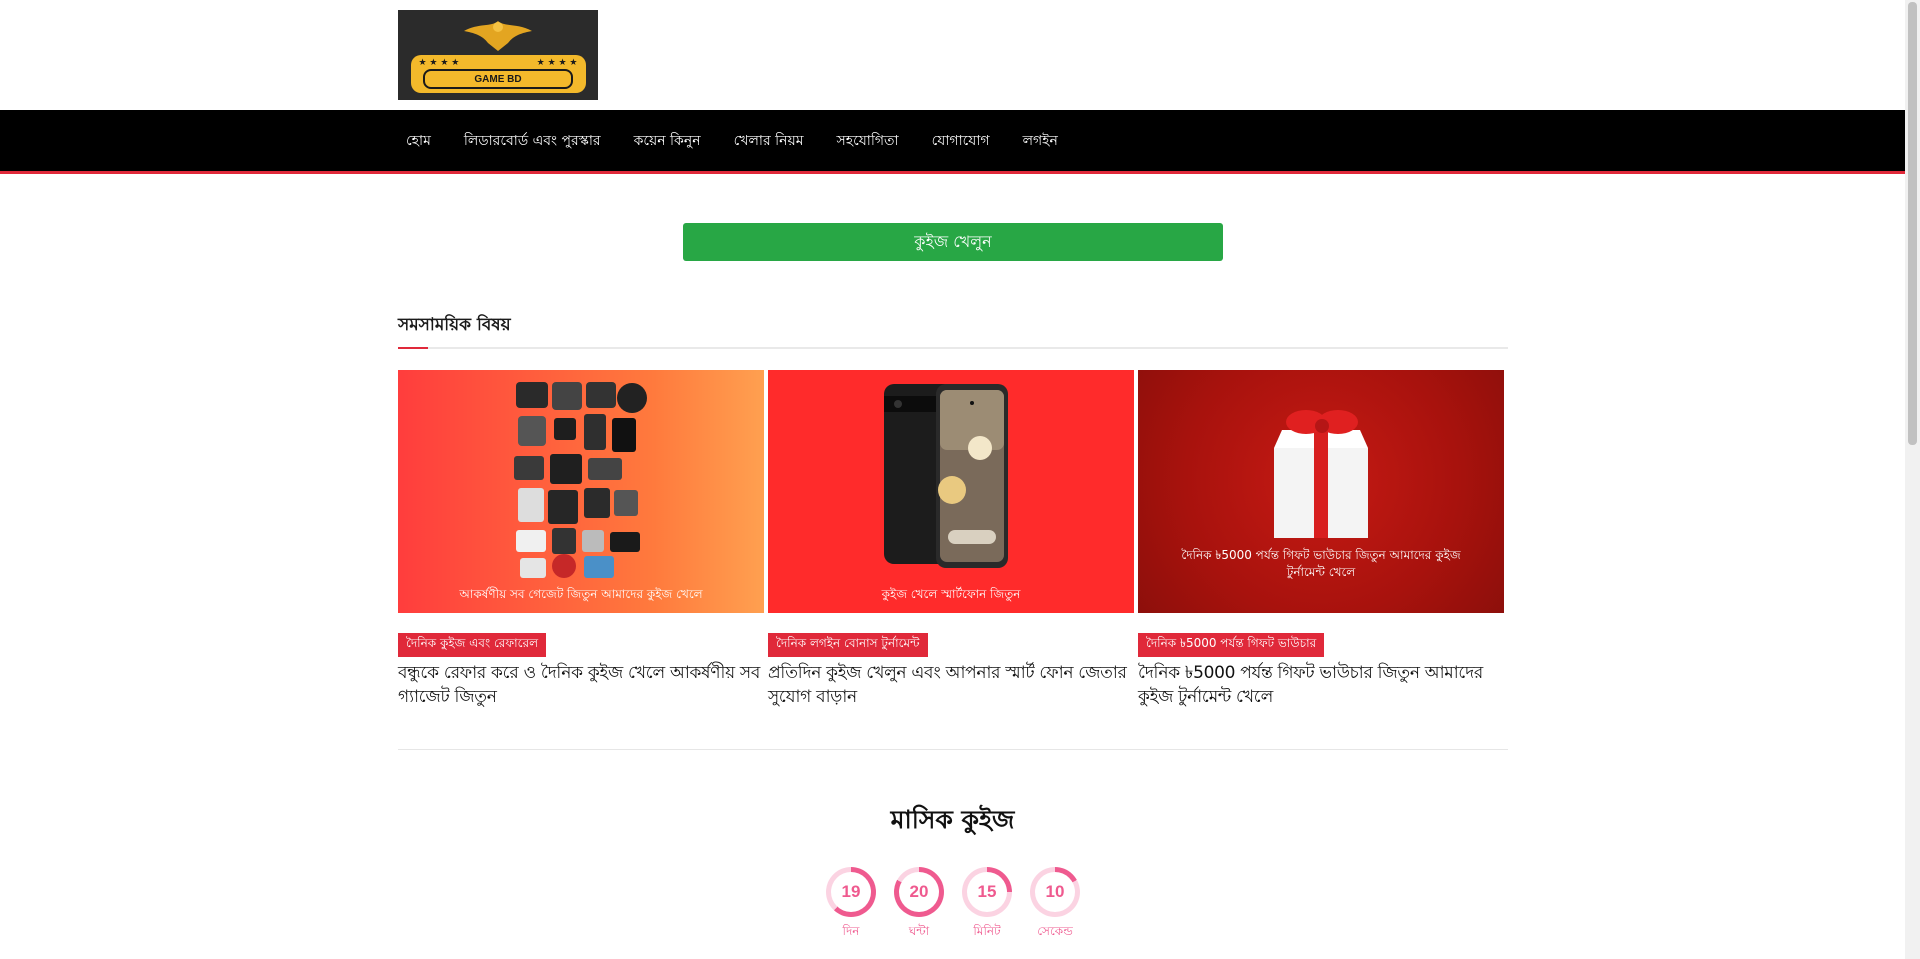  I want to click on logo-stars-left: ★ ★ ★ ★, so click(439, 63).